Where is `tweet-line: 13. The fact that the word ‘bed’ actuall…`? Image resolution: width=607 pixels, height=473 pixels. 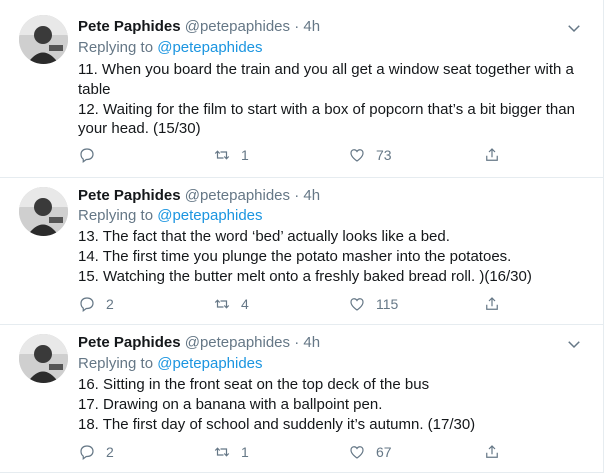
tweet-line: 13. The fact that the word ‘bed’ actuall… is located at coordinates (264, 236).